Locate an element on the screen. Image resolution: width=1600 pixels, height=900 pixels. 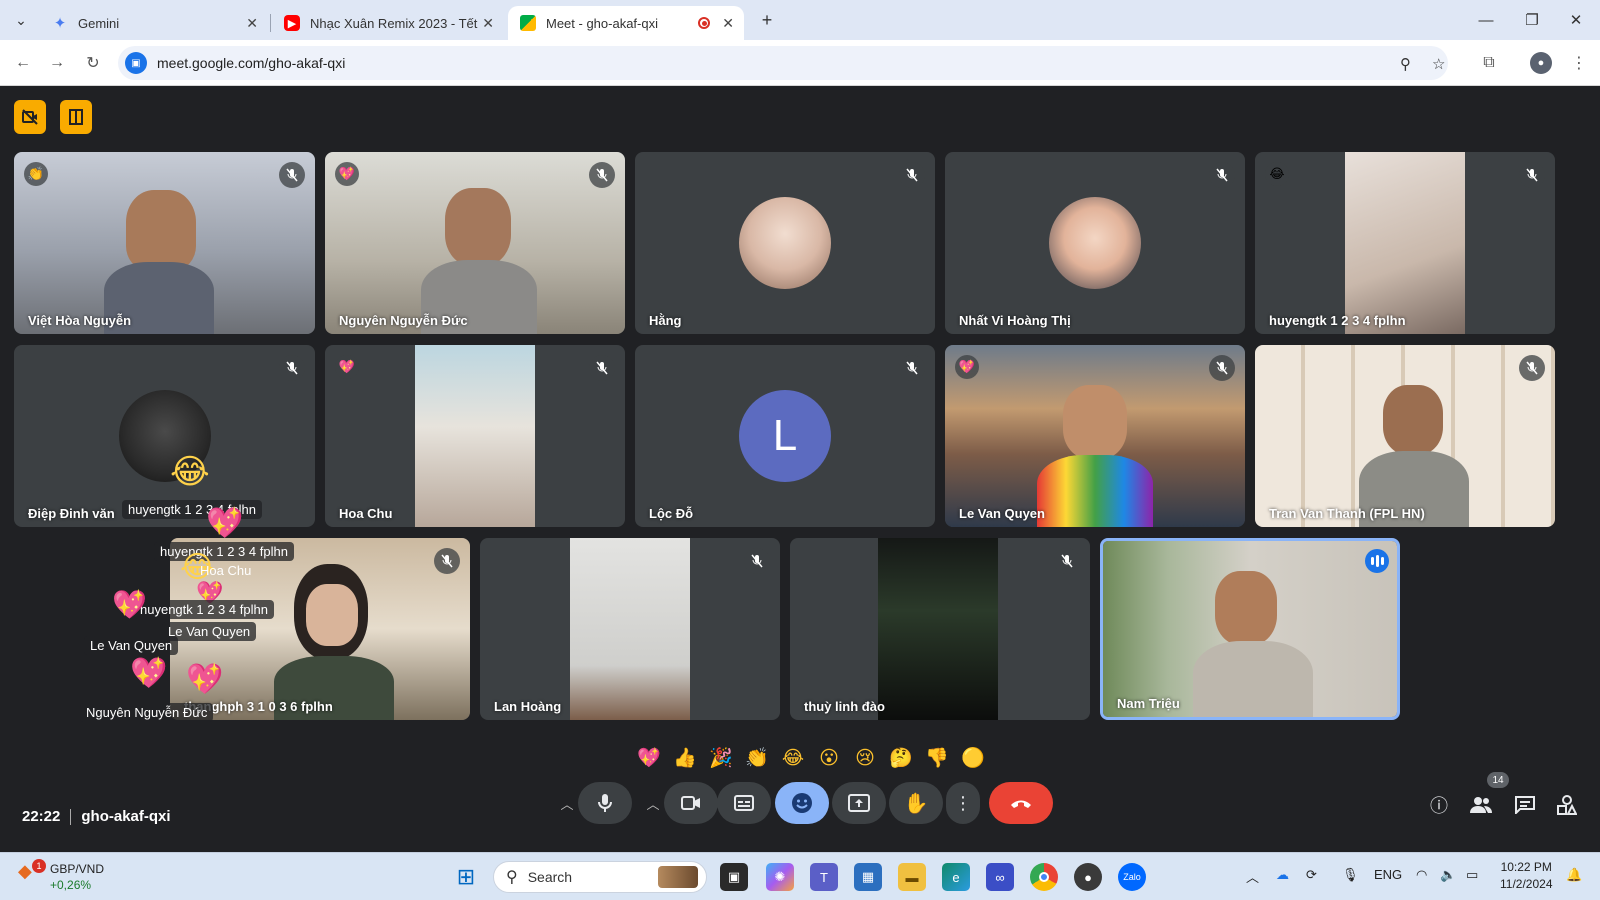
reactions-button is located at coordinates (802, 803).